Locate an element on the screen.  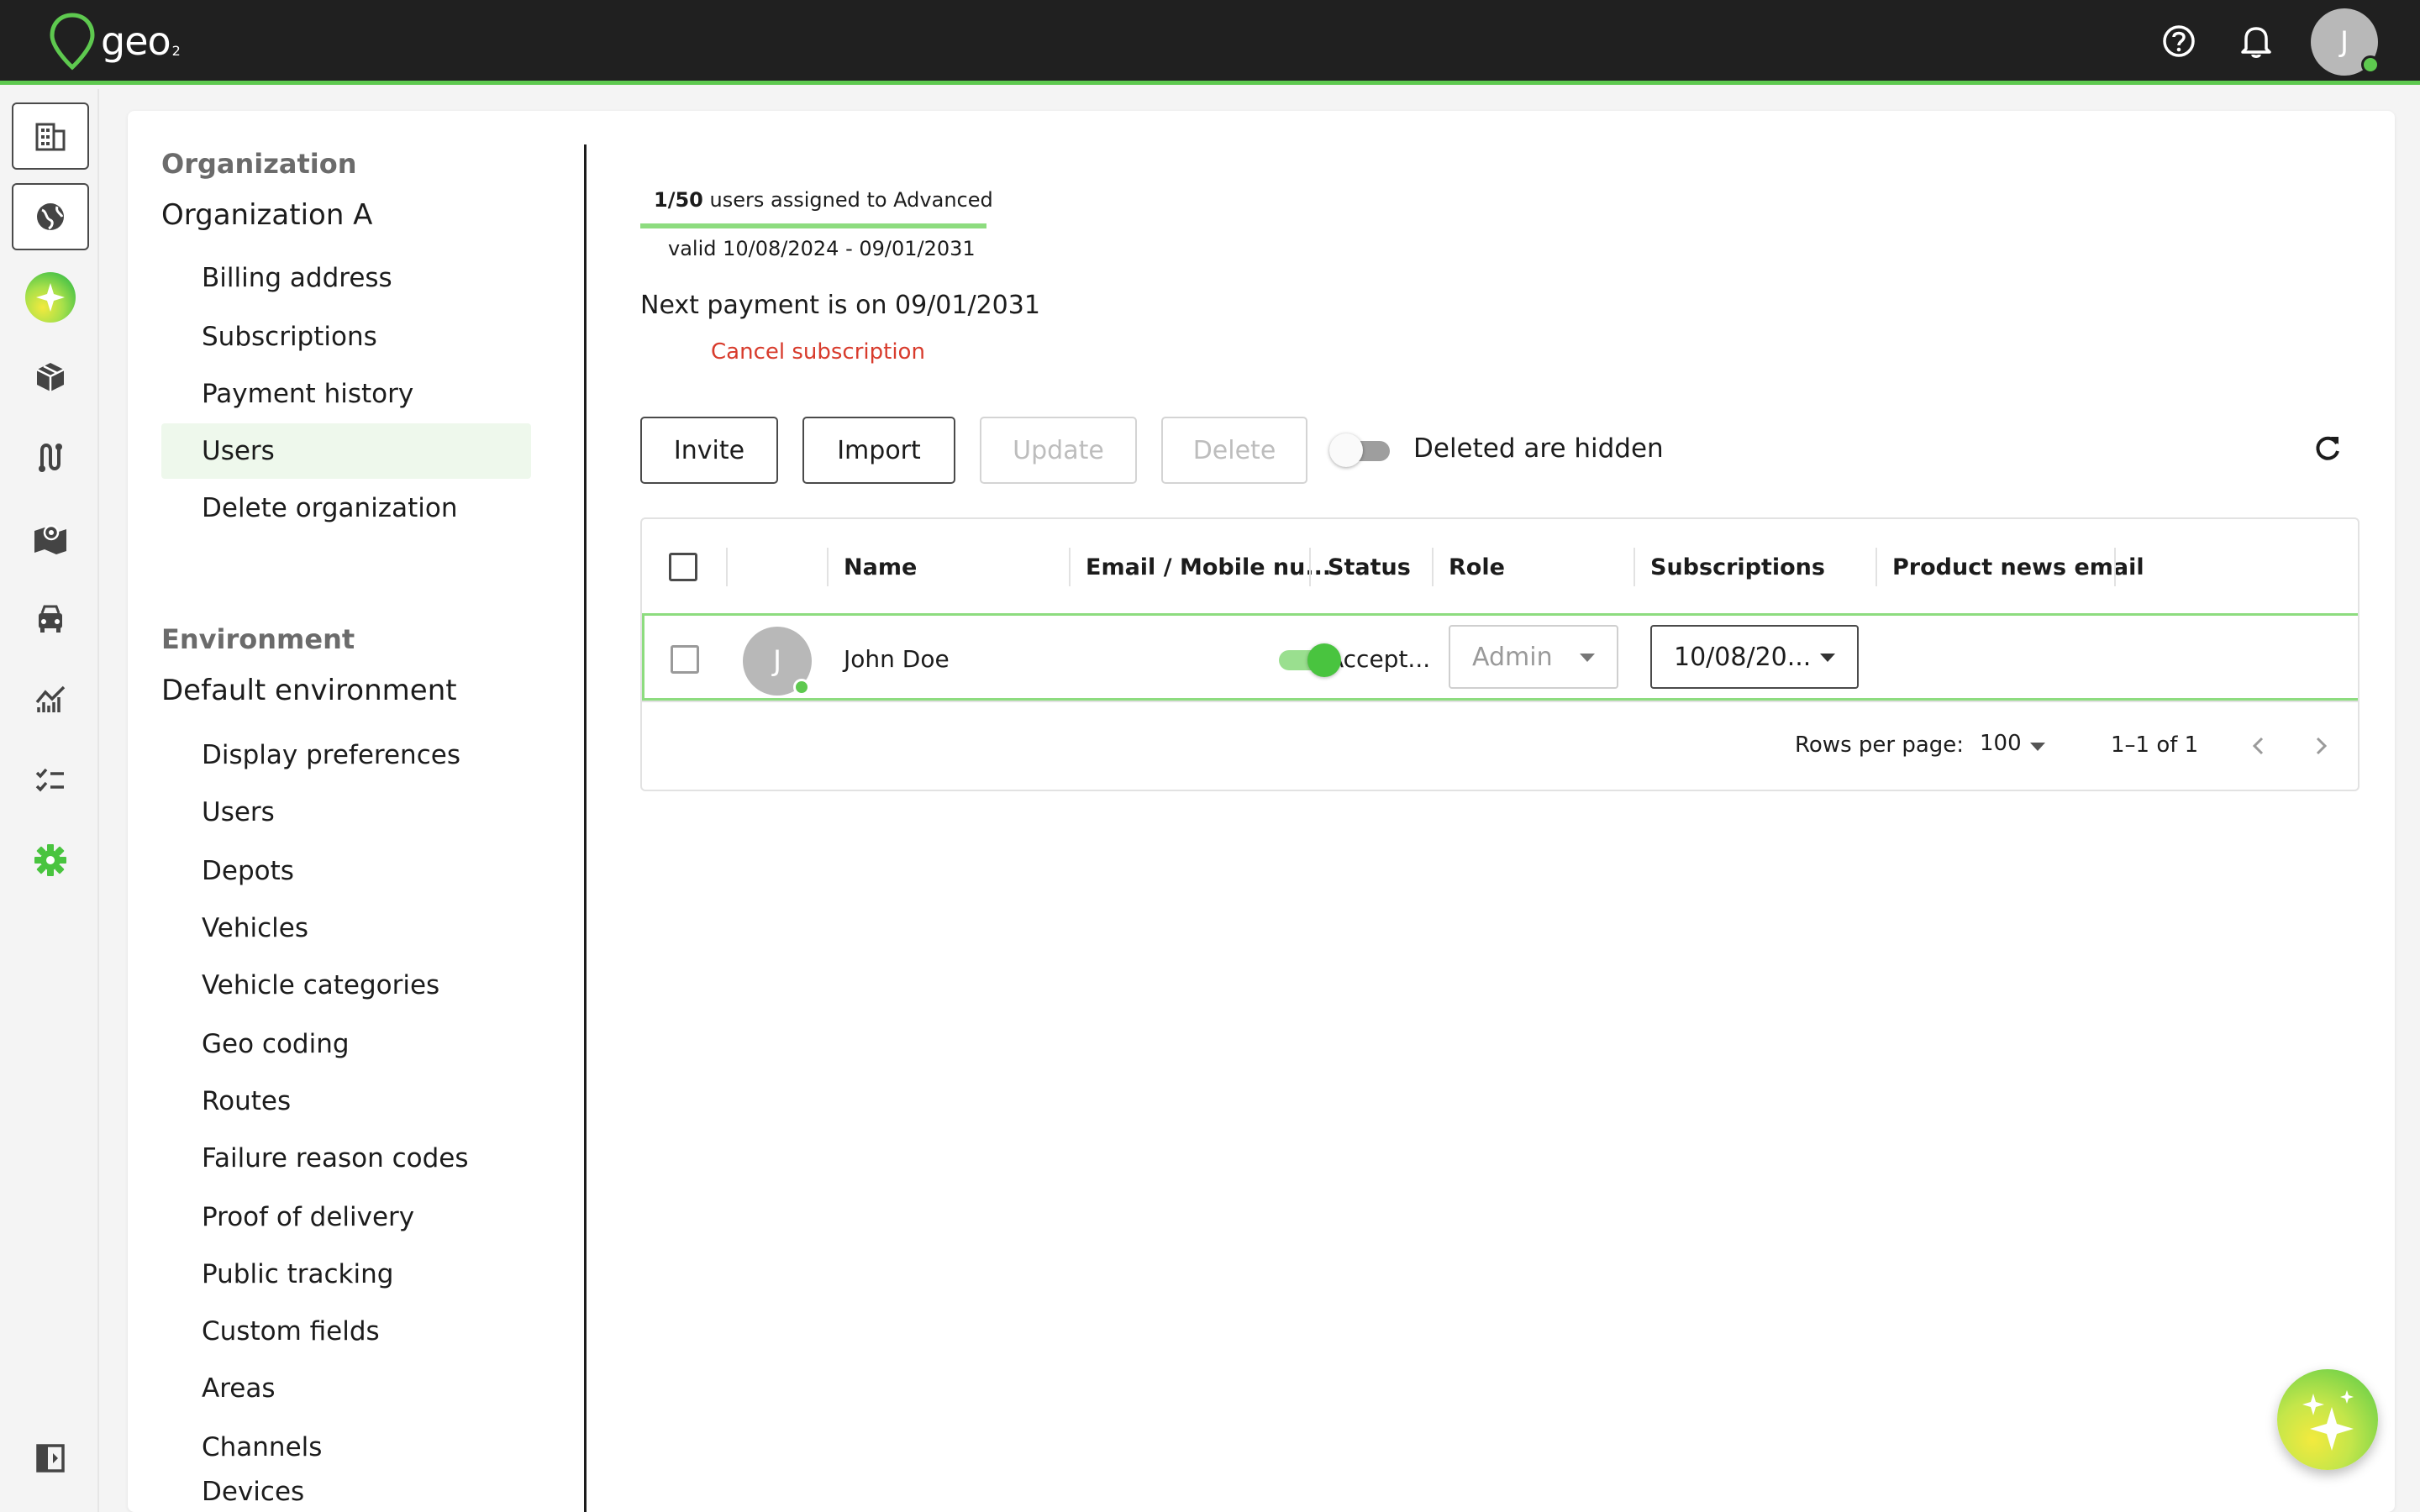
rows-per-page-select: 100 is located at coordinates (2001, 743).